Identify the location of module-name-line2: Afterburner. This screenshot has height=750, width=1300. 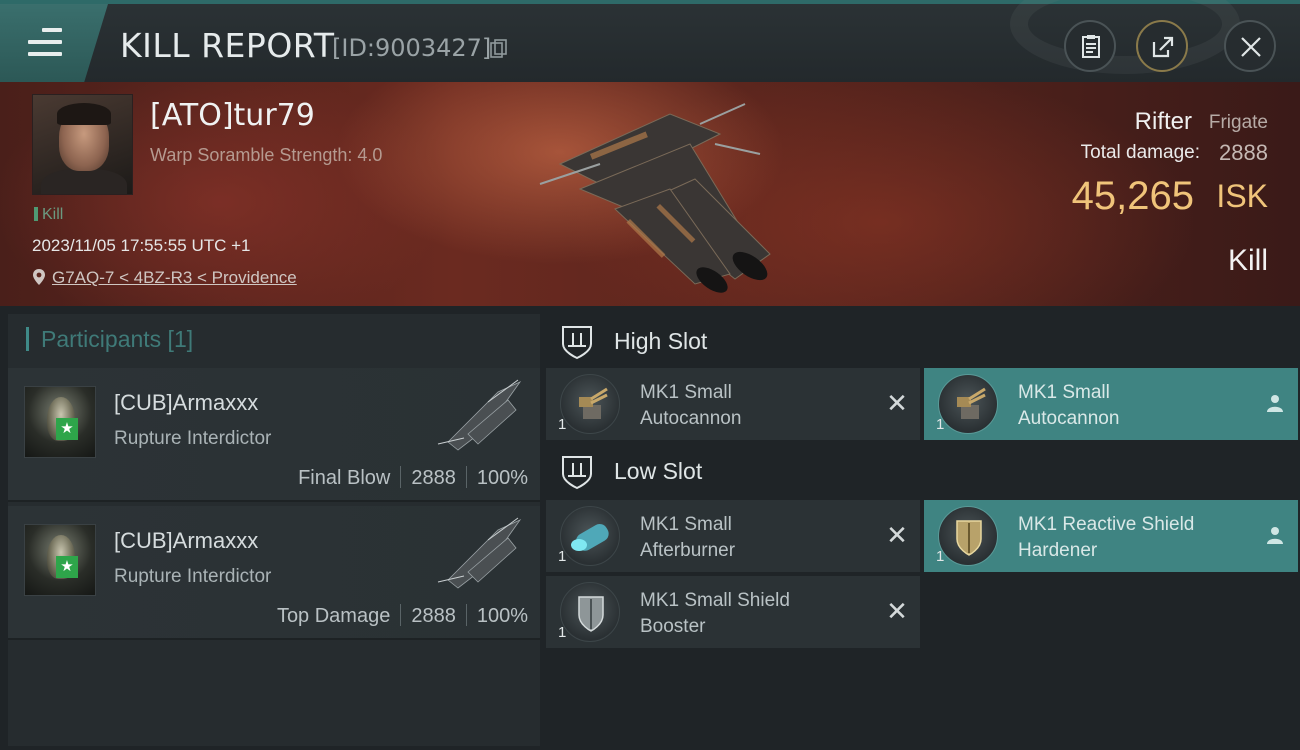
(688, 550).